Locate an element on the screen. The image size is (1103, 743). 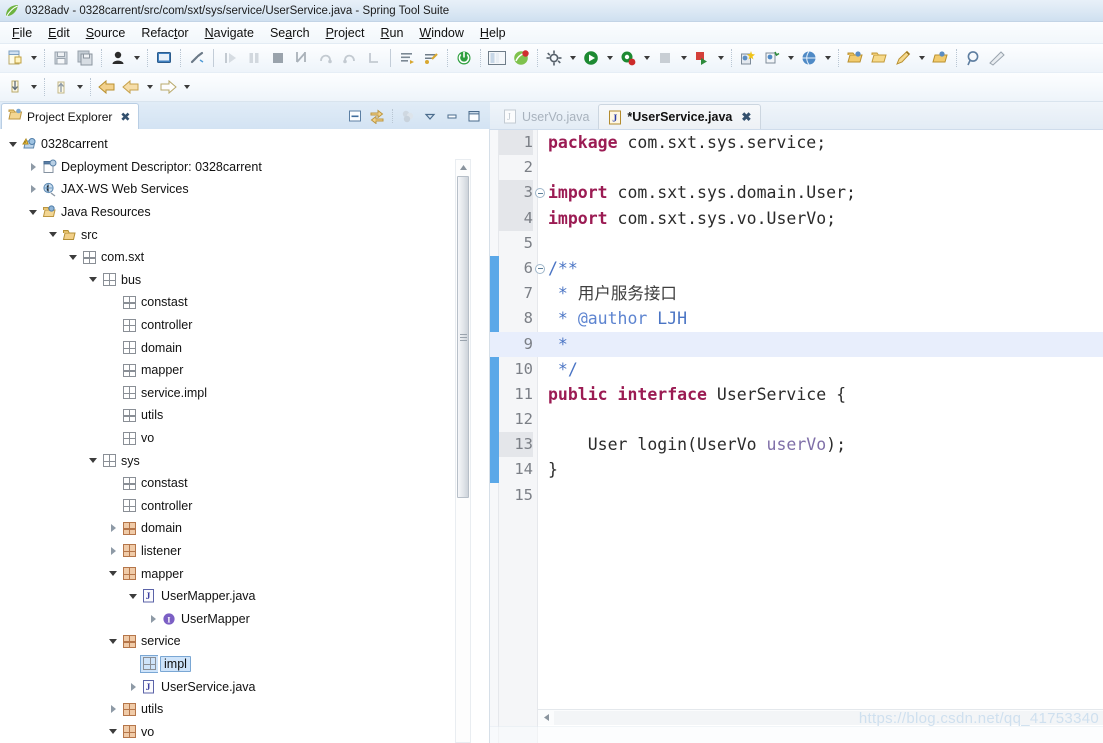
new-file-icon is located at coordinates (15, 58).